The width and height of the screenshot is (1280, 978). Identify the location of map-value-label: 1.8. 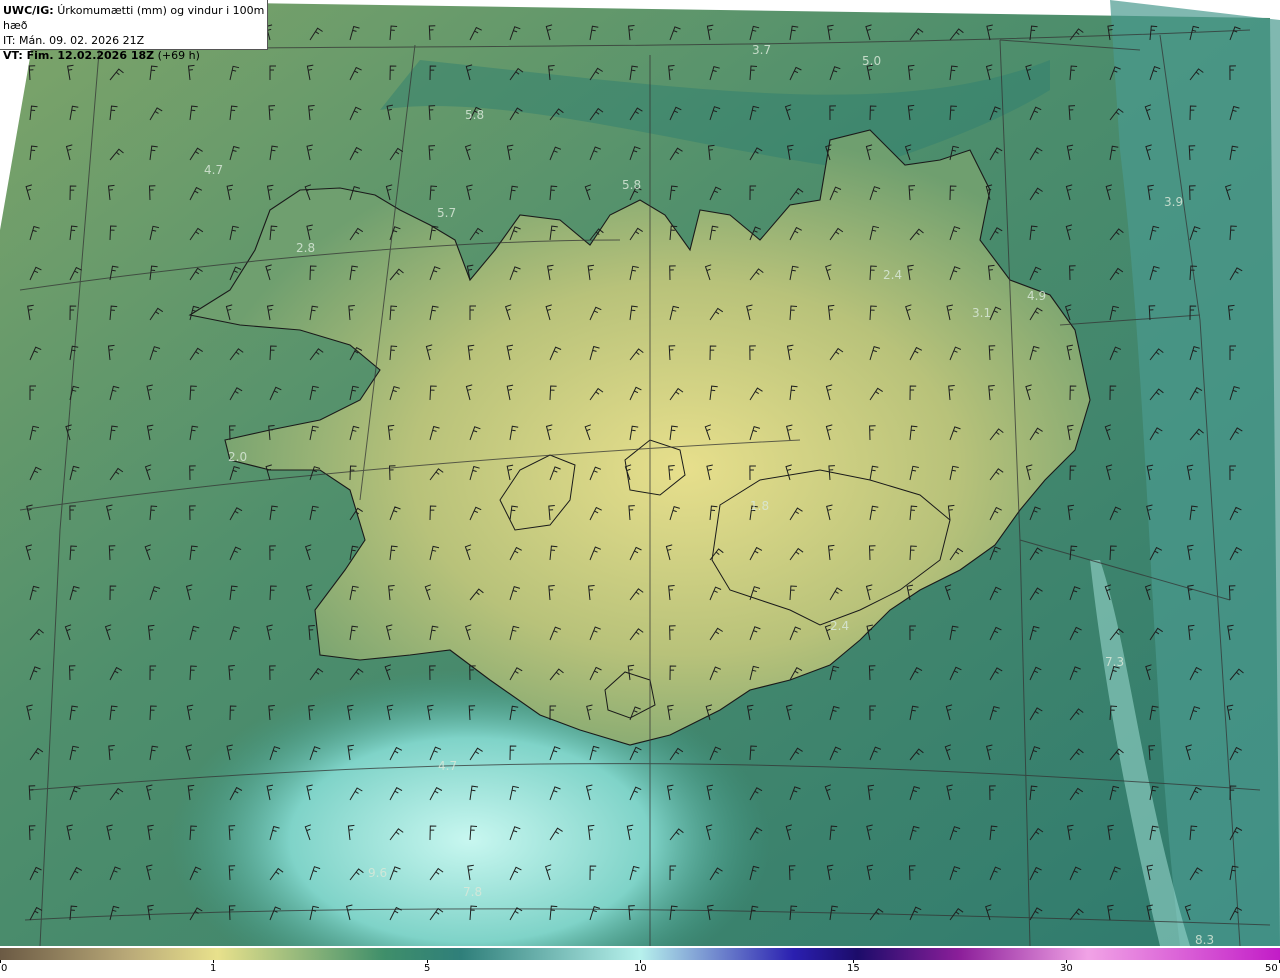
(759, 506).